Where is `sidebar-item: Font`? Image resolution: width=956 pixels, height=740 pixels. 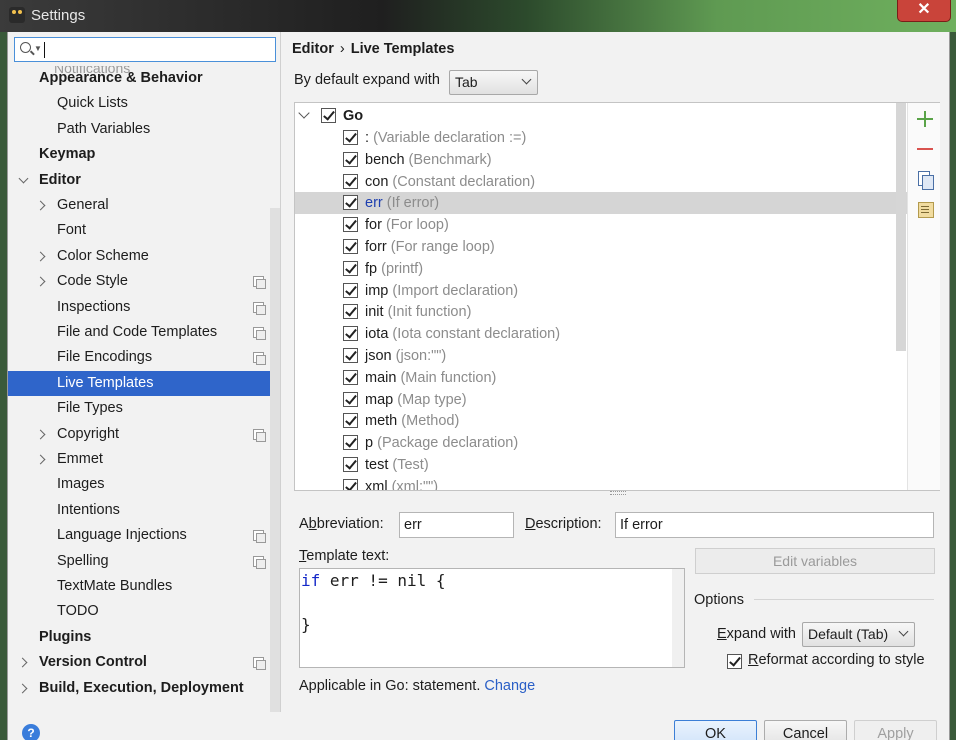
sidebar-item: Font is located at coordinates (139, 230).